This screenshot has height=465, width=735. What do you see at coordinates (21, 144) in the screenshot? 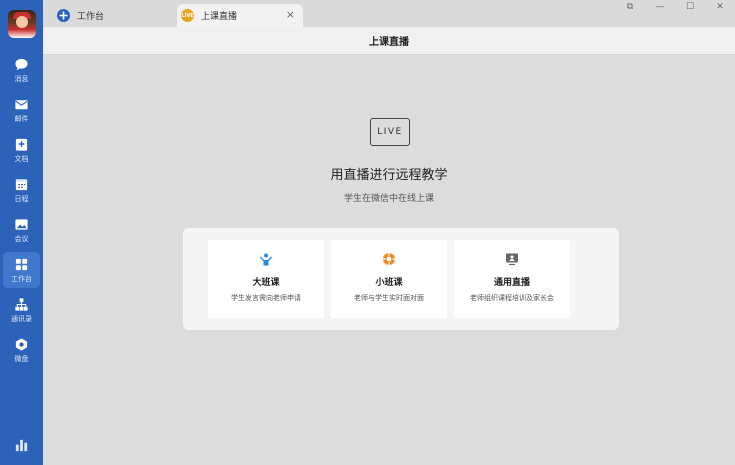
I see `document-icon` at bounding box center [21, 144].